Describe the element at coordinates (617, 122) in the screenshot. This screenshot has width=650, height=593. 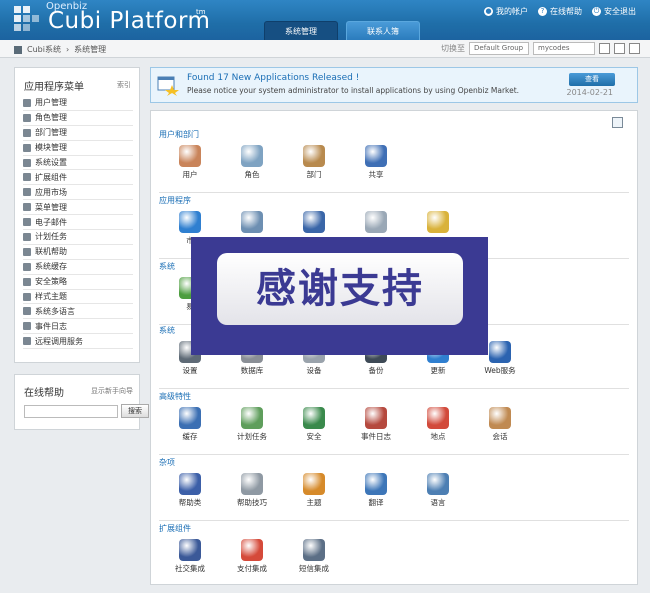
I see `edit-icon` at that location.